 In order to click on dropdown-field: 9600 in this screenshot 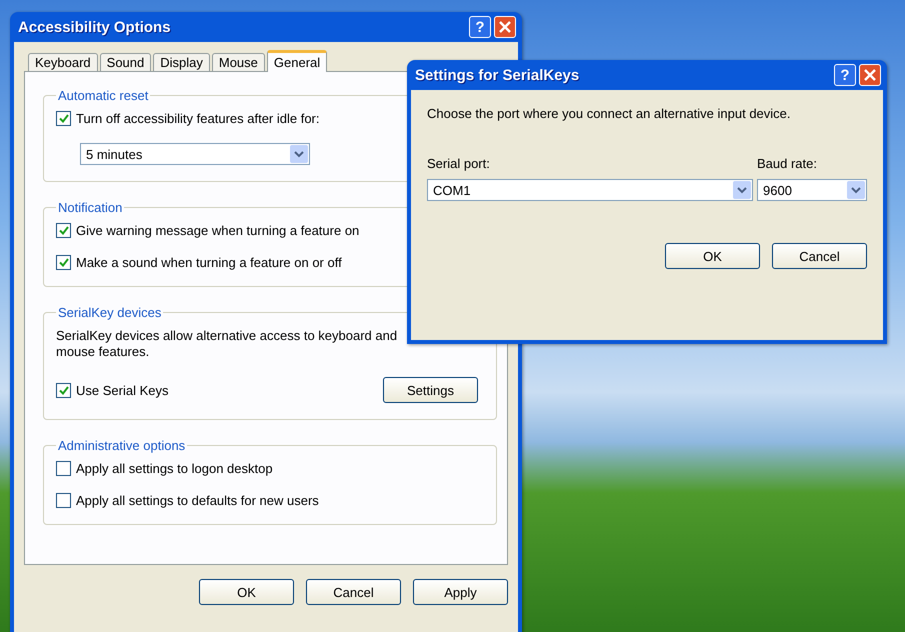, I will do `click(812, 190)`.